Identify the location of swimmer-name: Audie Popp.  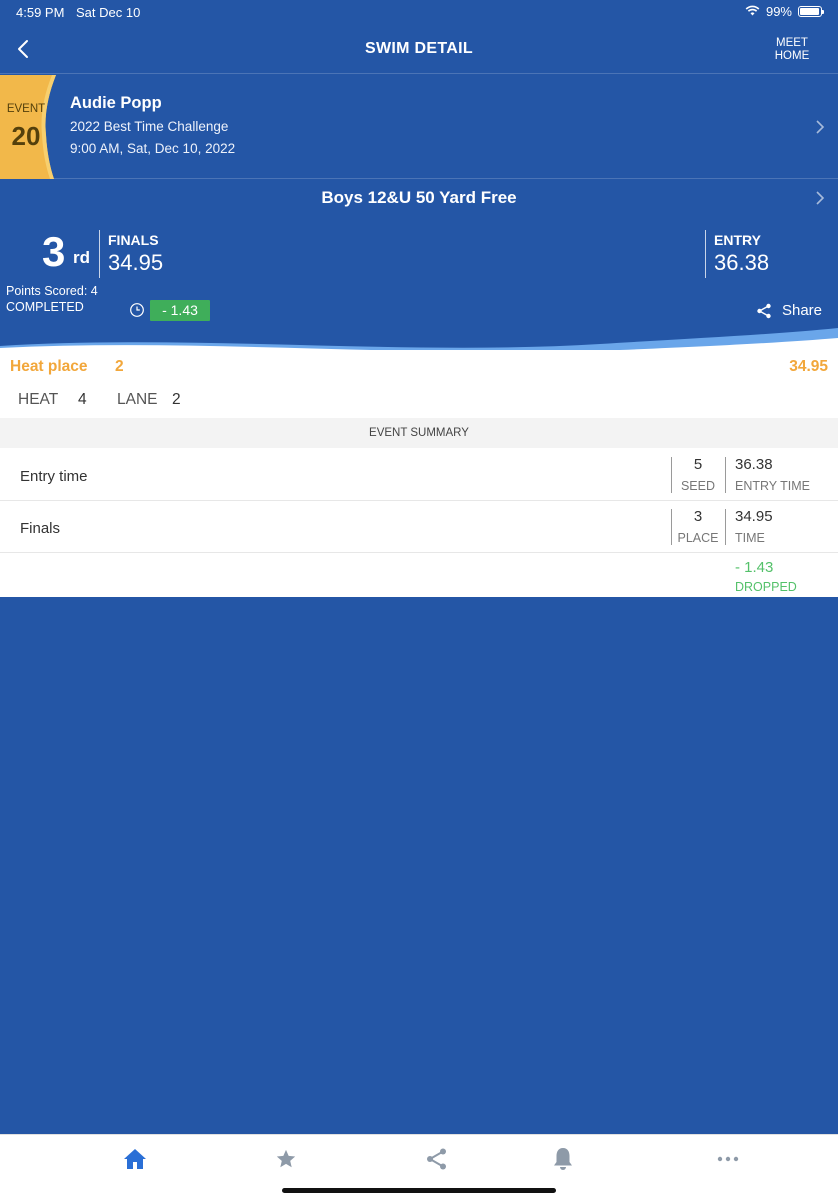
(116, 103).